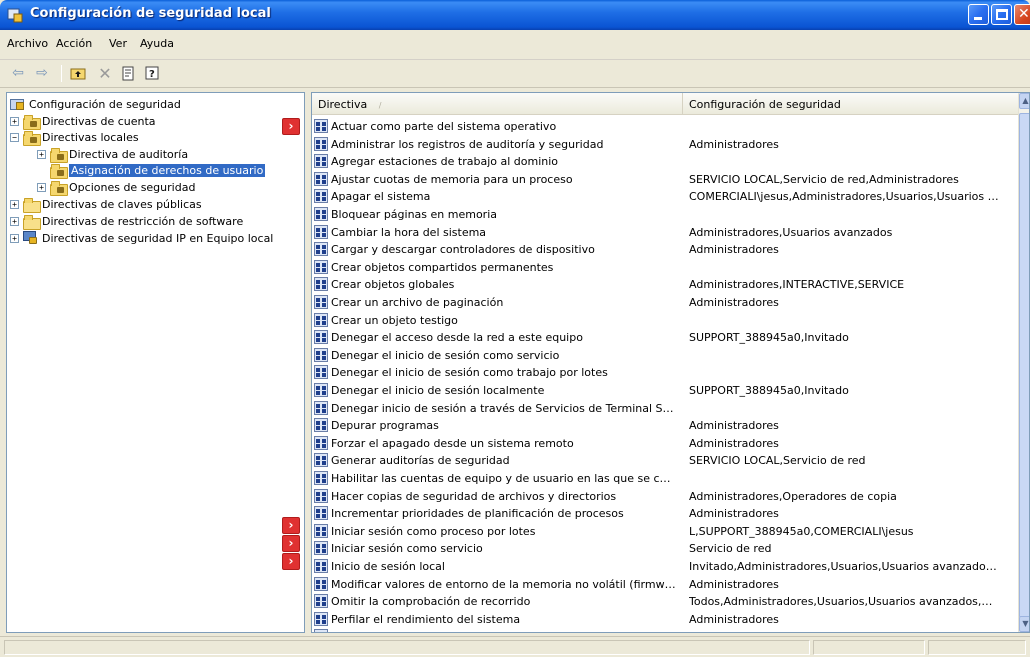  What do you see at coordinates (665, 215) in the screenshot?
I see `table-row: Bloquear páginas en memoria` at bounding box center [665, 215].